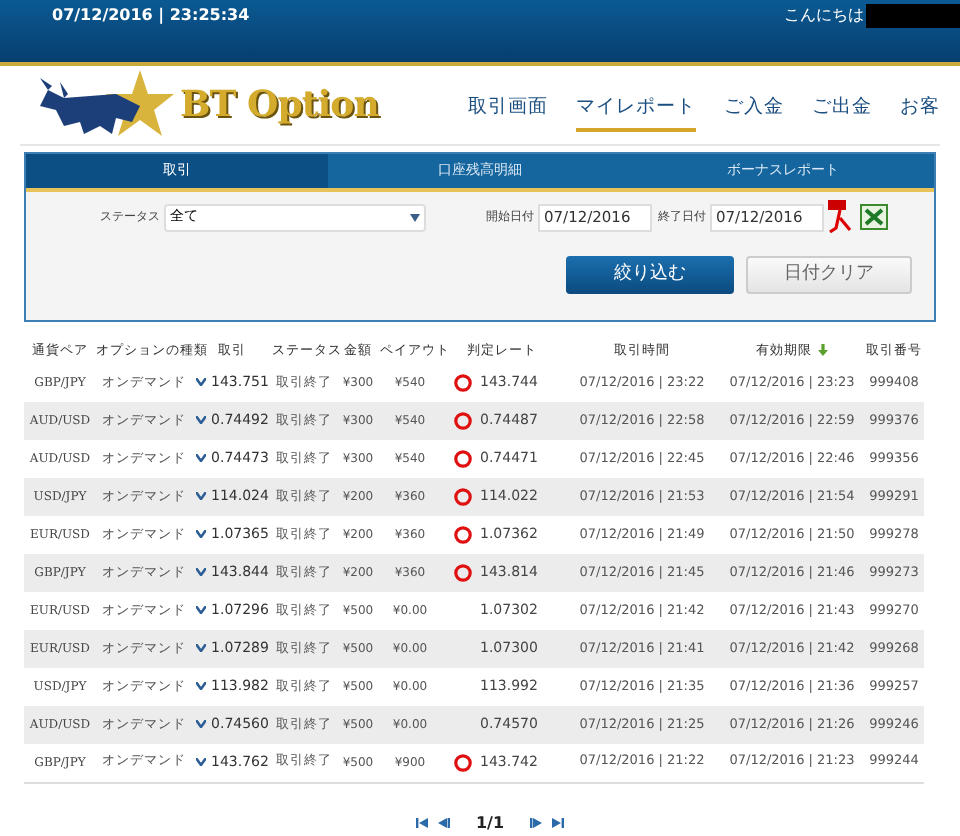 This screenshot has height=836, width=960. What do you see at coordinates (920, 113) in the screenshot?
I see `nav-link: お客` at bounding box center [920, 113].